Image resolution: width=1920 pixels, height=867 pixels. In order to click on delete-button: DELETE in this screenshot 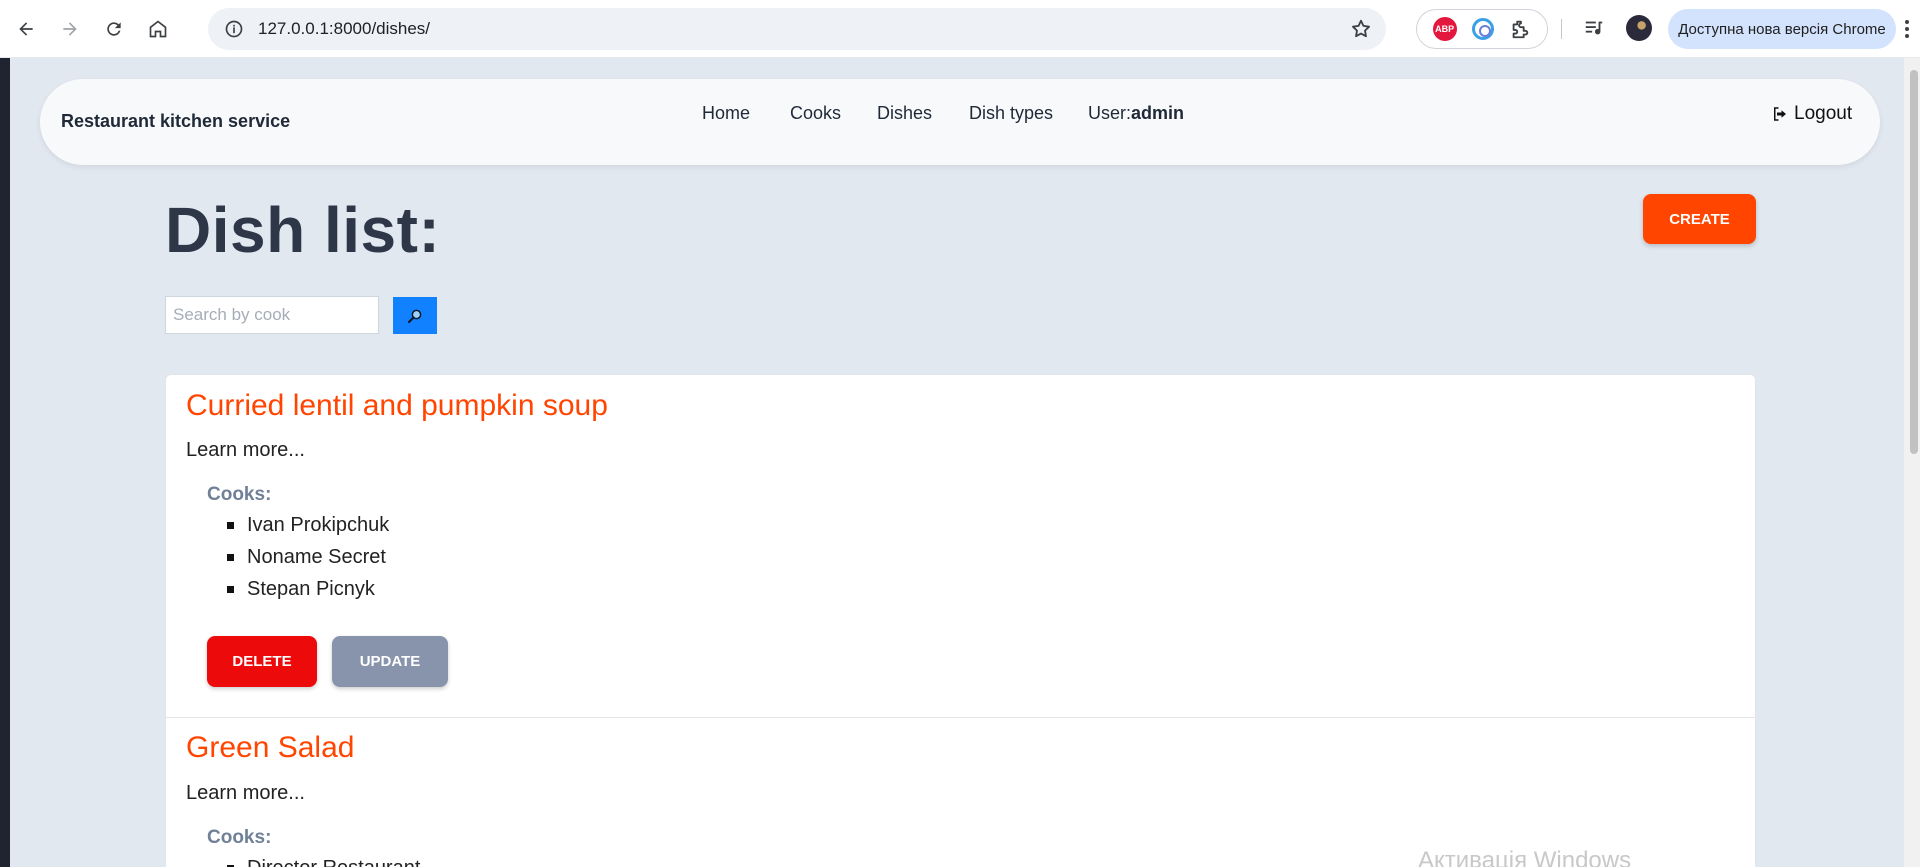, I will do `click(262, 661)`.